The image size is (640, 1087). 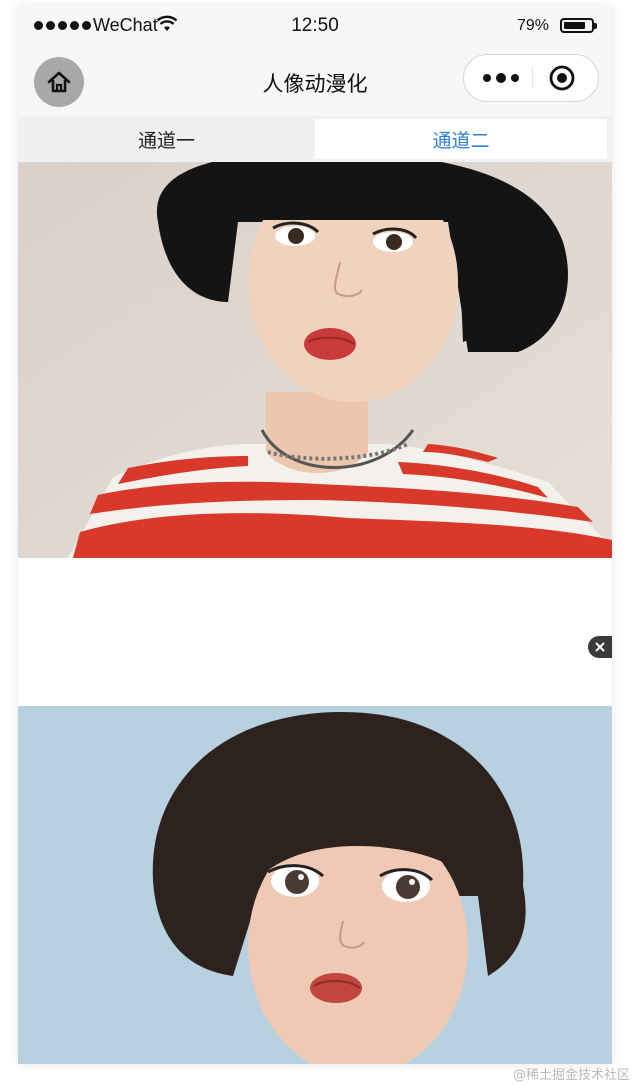 What do you see at coordinates (574, 25) in the screenshot?
I see `battery-level` at bounding box center [574, 25].